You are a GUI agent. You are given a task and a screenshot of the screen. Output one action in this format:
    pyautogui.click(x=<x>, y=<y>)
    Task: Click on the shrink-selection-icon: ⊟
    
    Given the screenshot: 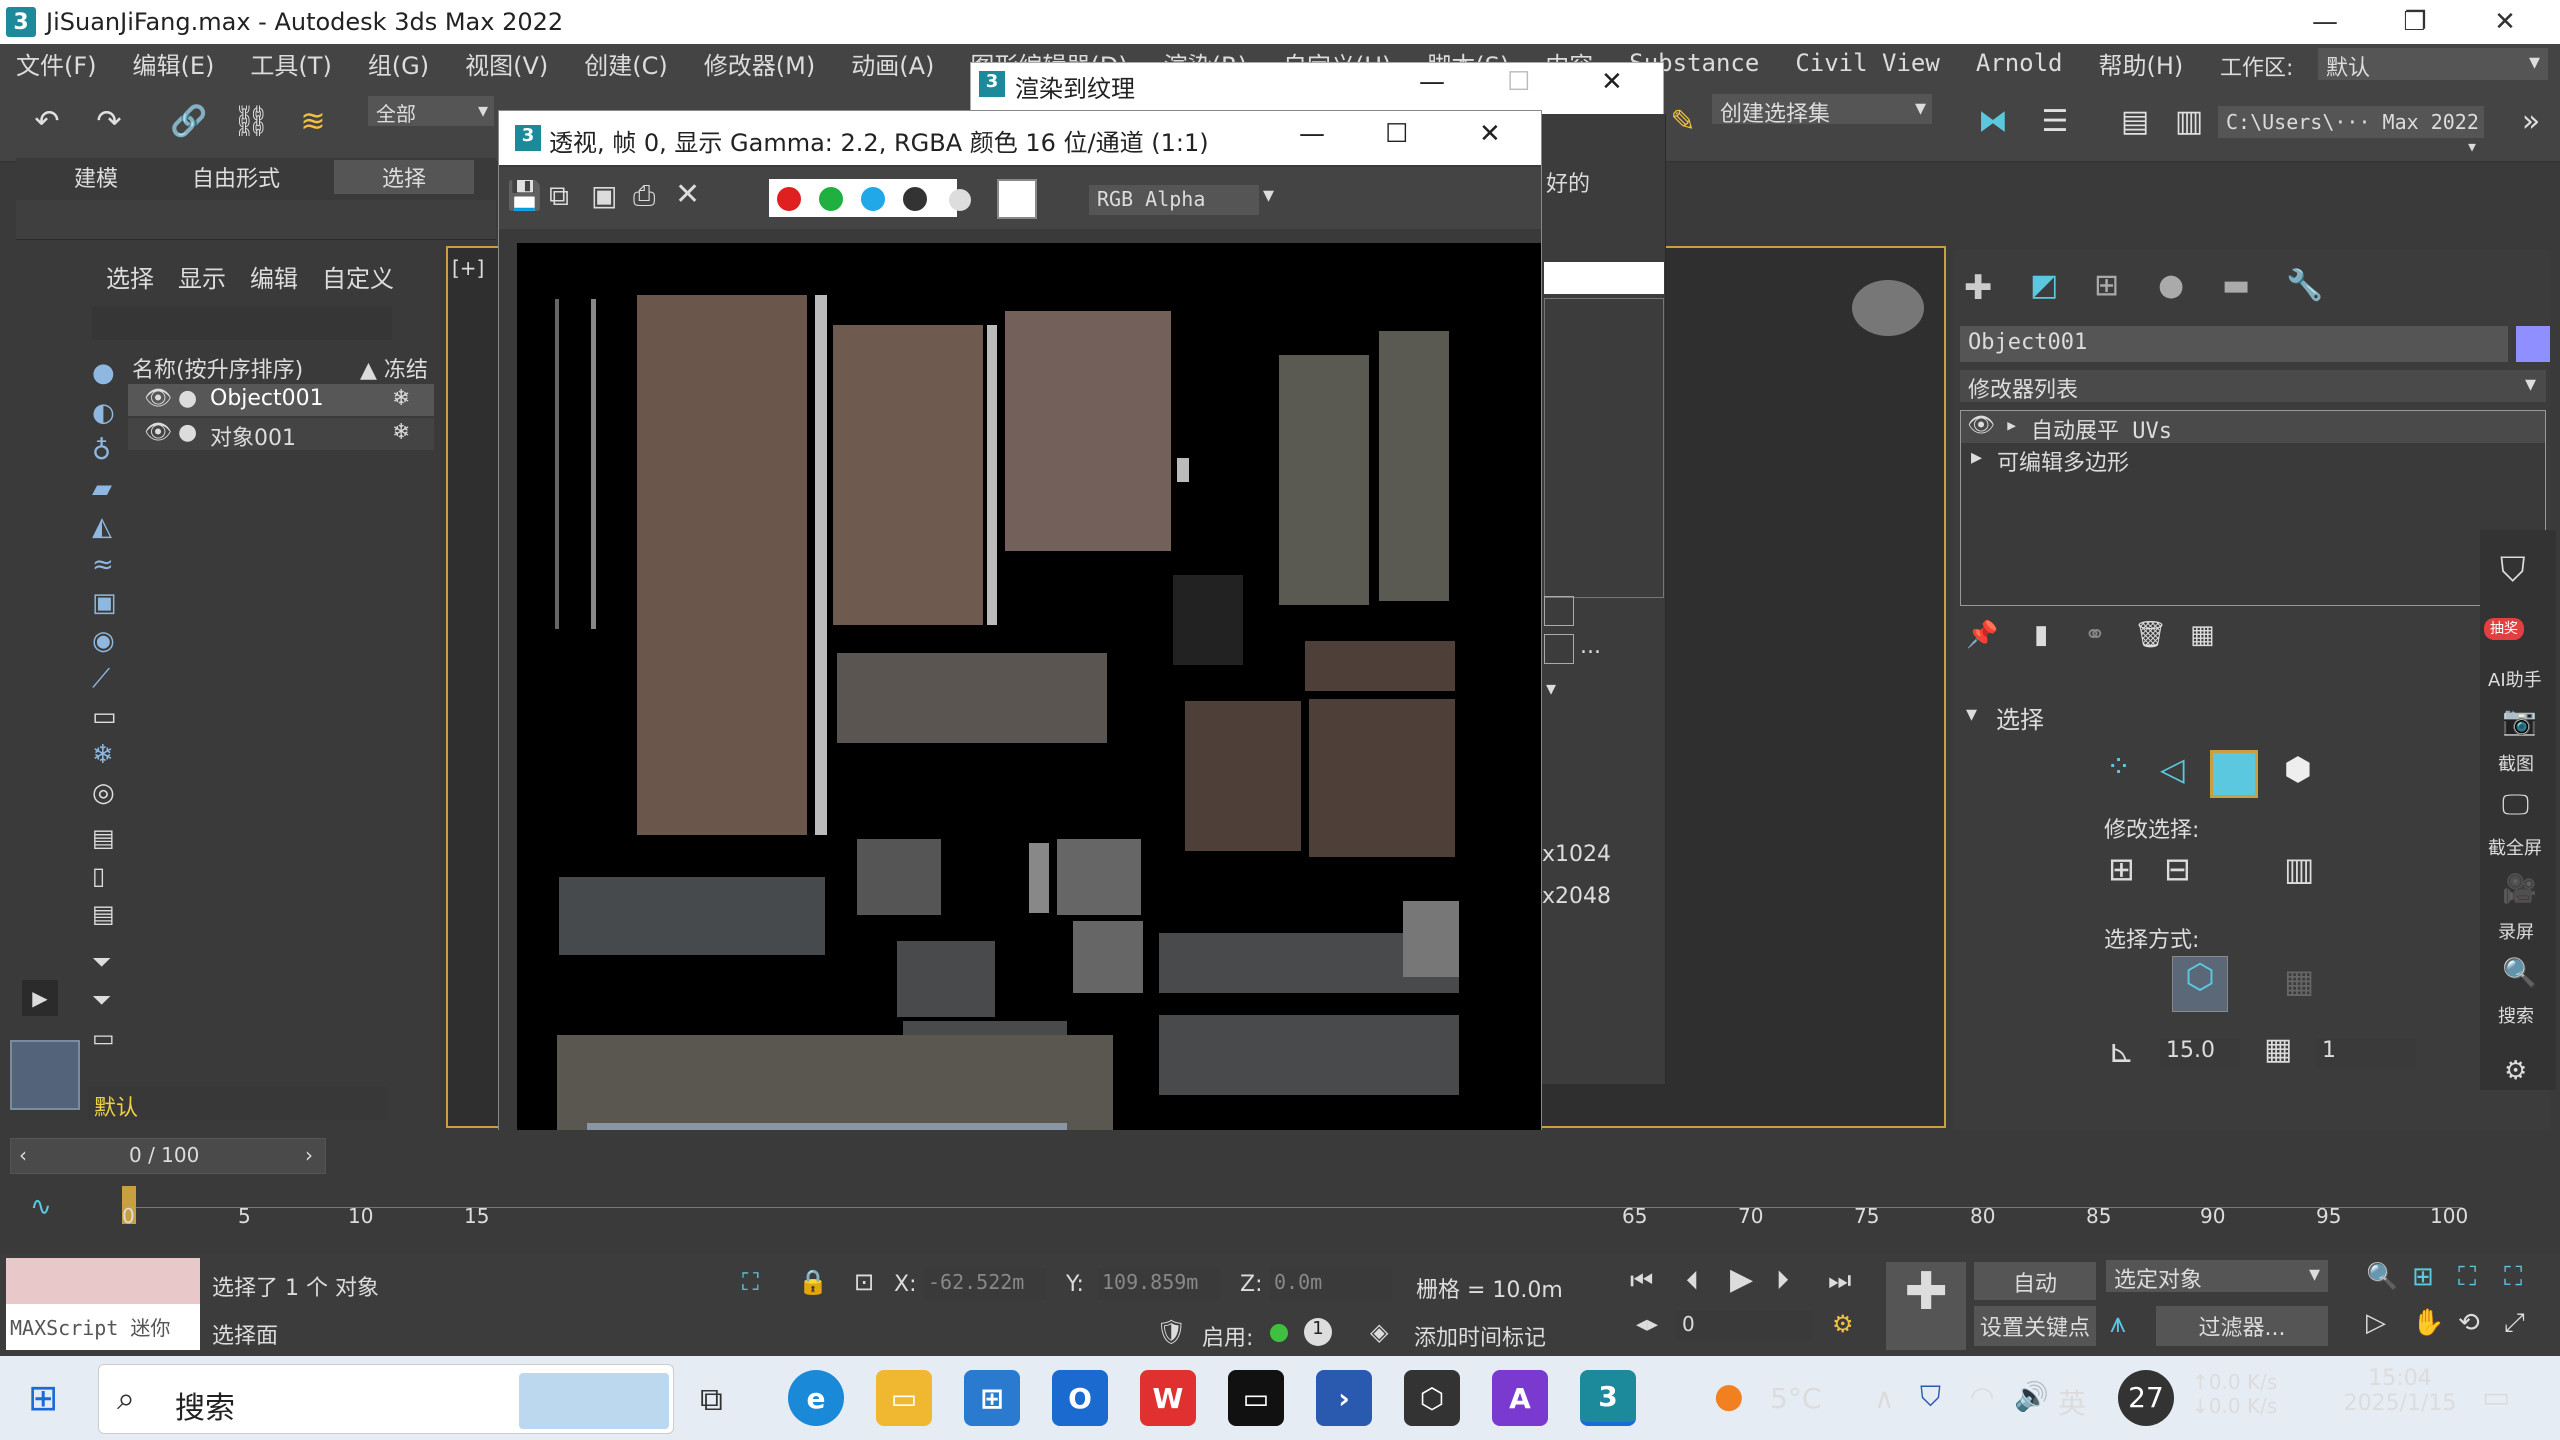 What is the action you would take?
    pyautogui.click(x=2177, y=869)
    